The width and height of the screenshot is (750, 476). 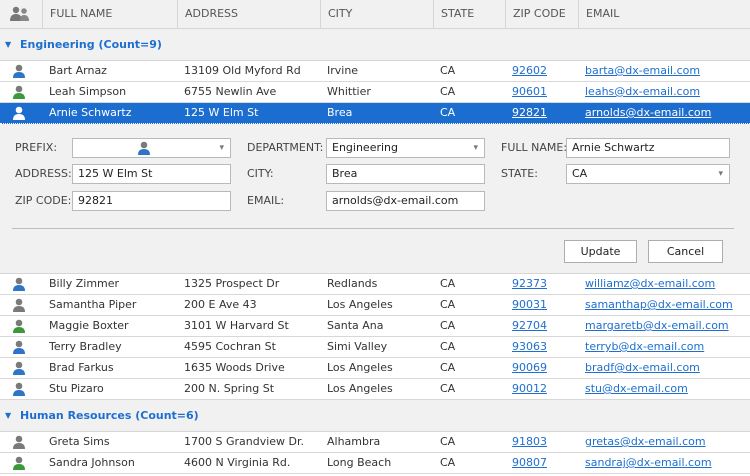 I want to click on cell-name: Samantha Piper, so click(x=93, y=304).